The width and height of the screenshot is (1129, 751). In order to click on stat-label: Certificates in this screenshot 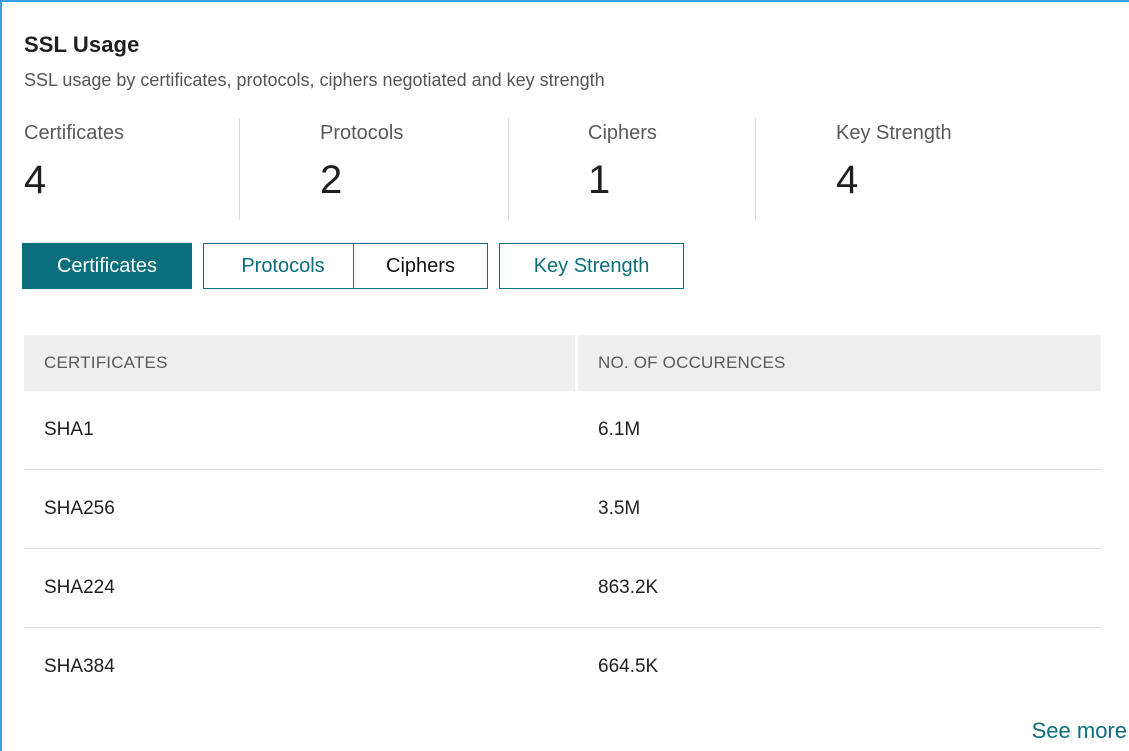, I will do `click(74, 133)`.